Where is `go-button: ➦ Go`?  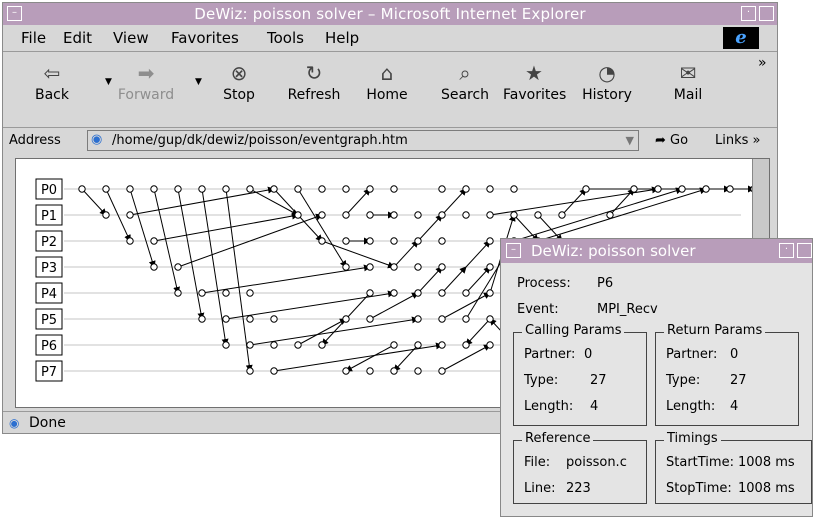
go-button: ➦ Go is located at coordinates (671, 140).